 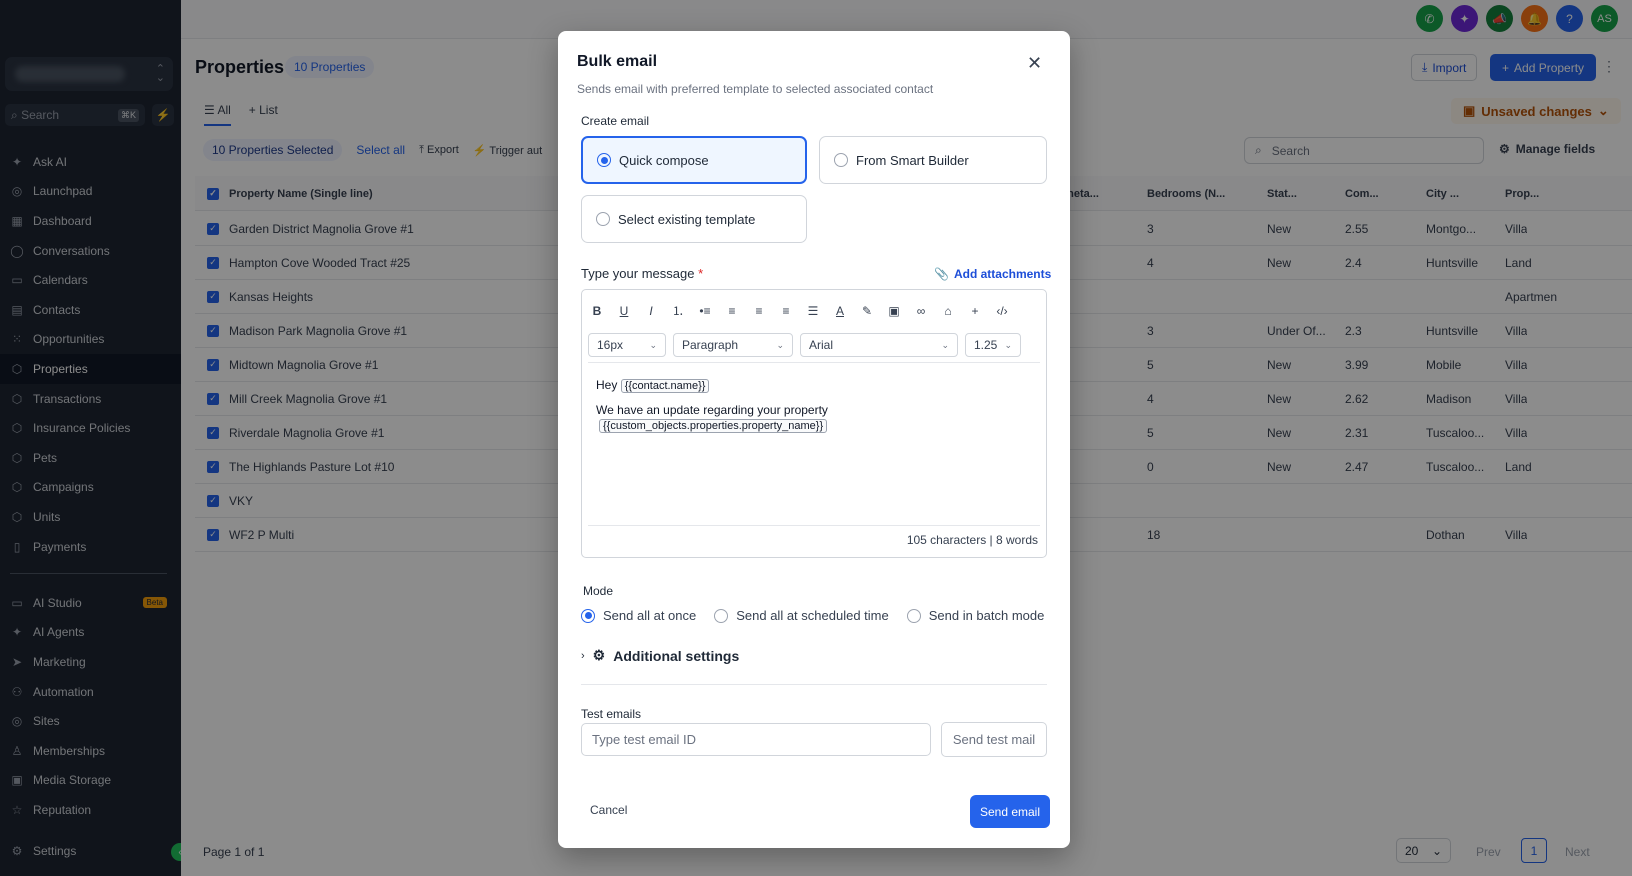 I want to click on italic-icon: I, so click(x=651, y=311).